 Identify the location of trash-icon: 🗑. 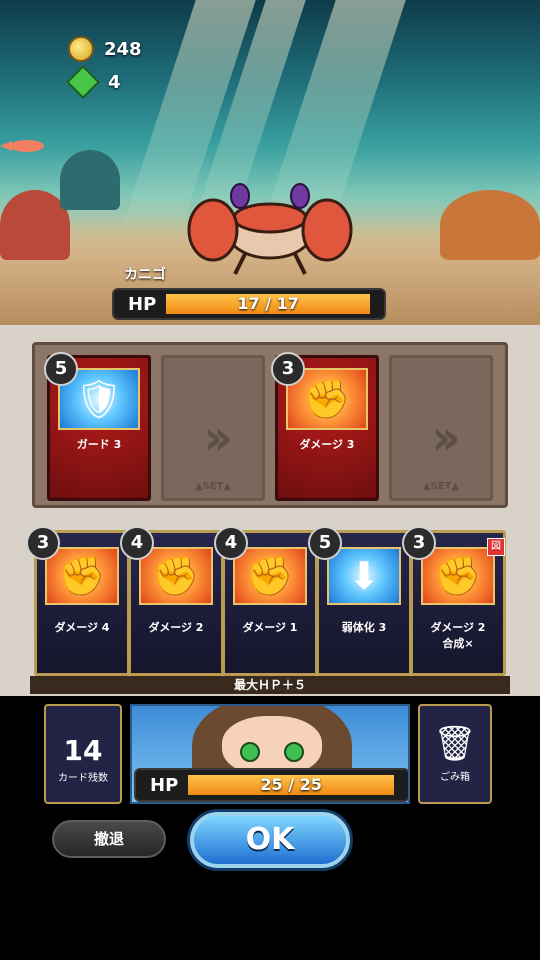
(455, 744).